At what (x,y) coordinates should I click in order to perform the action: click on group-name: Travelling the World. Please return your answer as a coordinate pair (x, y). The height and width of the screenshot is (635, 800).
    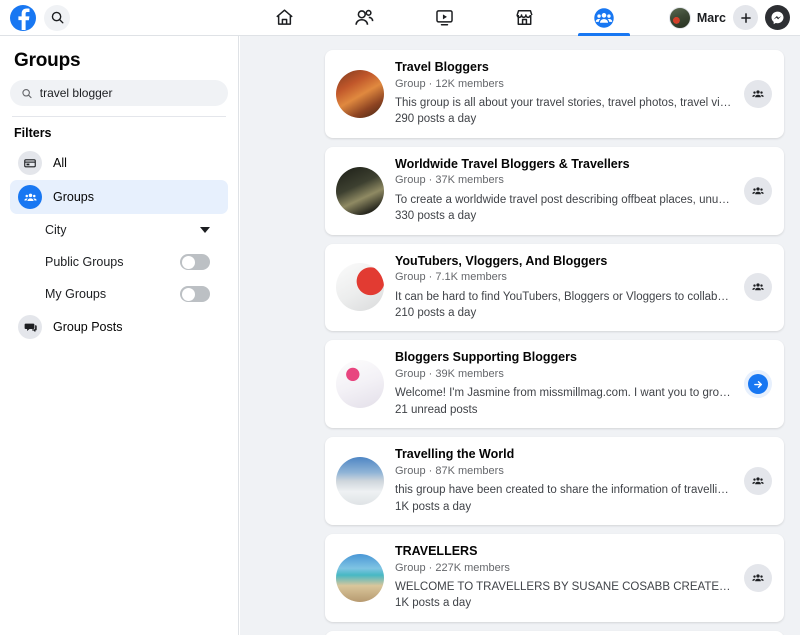
    Looking at the image, I should click on (455, 454).